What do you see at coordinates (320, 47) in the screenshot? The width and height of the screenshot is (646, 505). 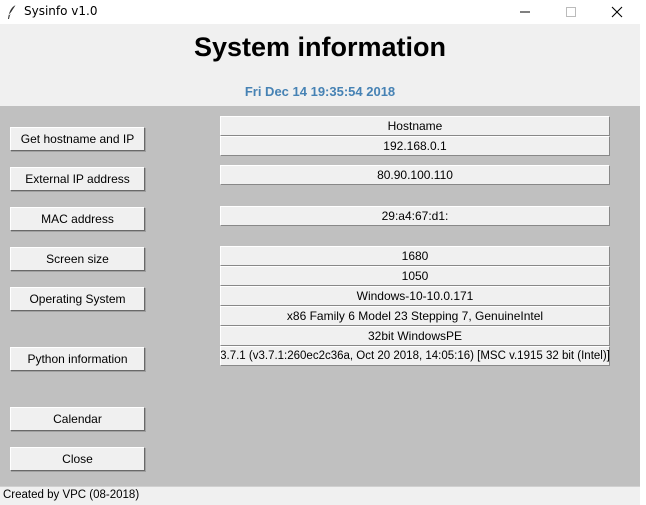 I see `page-title: System information` at bounding box center [320, 47].